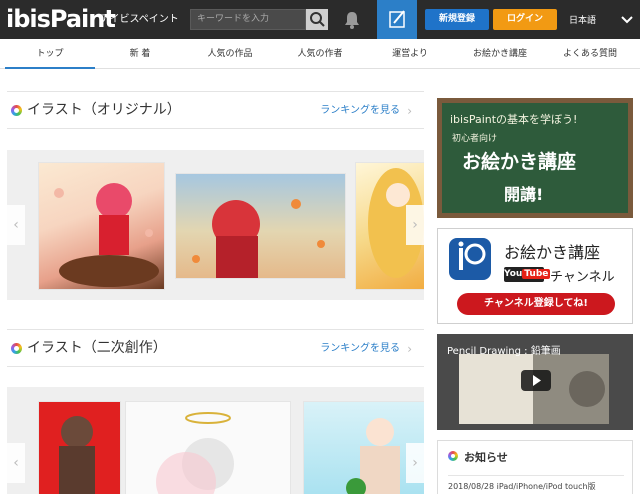 This screenshot has width=640, height=494. What do you see at coordinates (504, 351) in the screenshot?
I see `video-title: Pencil Drawing : 鉛筆画` at bounding box center [504, 351].